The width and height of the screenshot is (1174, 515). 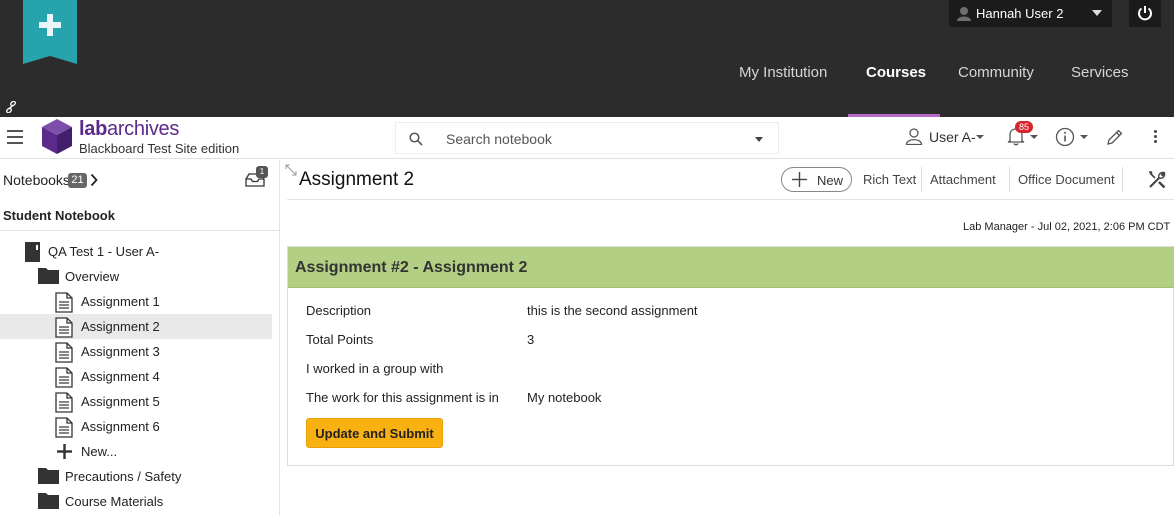 I want to click on info-icon, so click(x=1065, y=137).